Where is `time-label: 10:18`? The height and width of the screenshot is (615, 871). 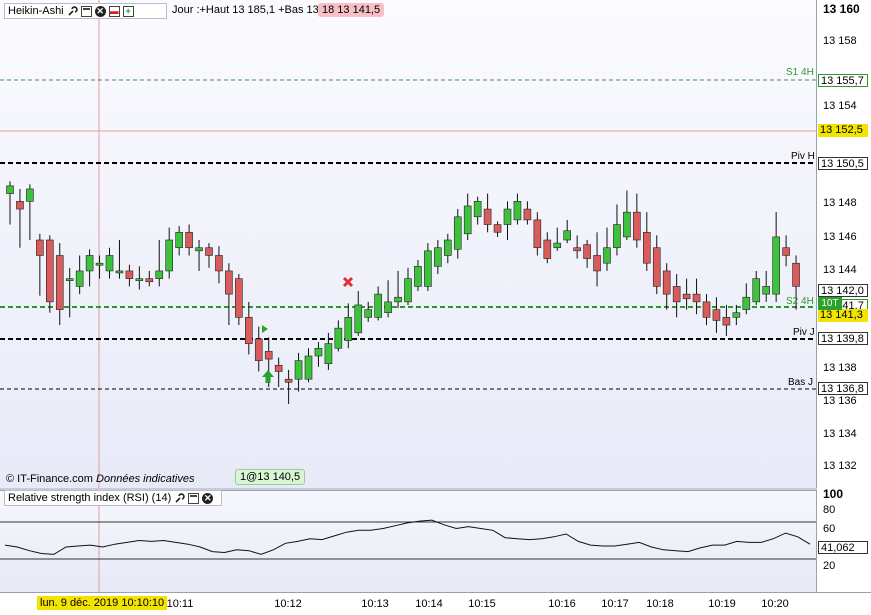 time-label: 10:18 is located at coordinates (660, 604).